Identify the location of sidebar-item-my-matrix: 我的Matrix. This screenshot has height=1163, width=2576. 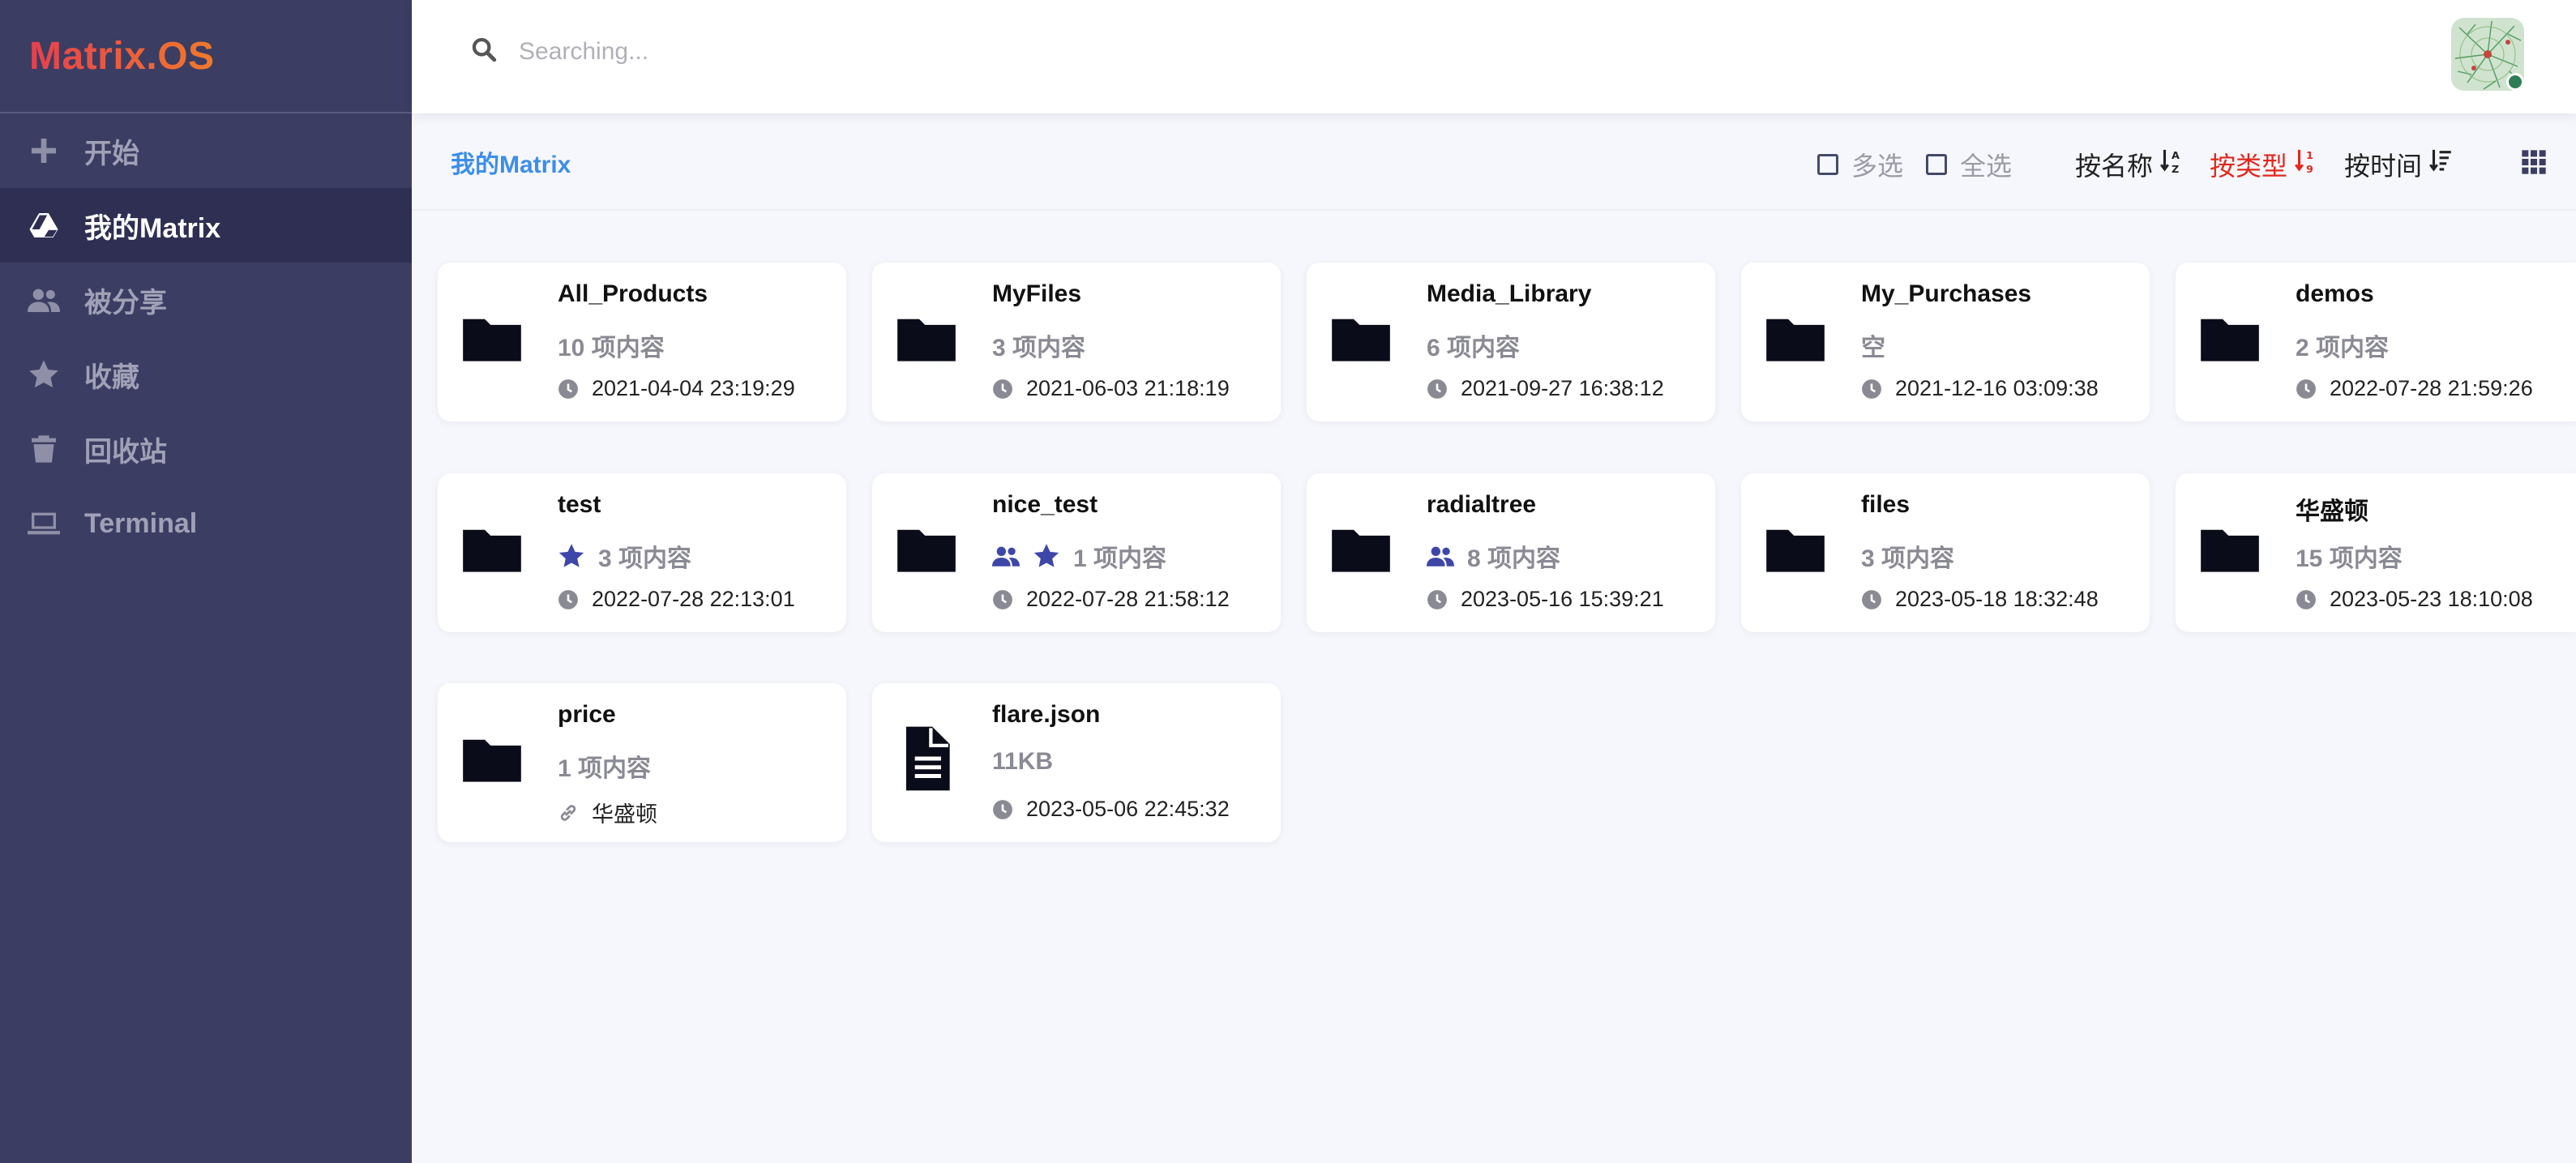
(206, 225).